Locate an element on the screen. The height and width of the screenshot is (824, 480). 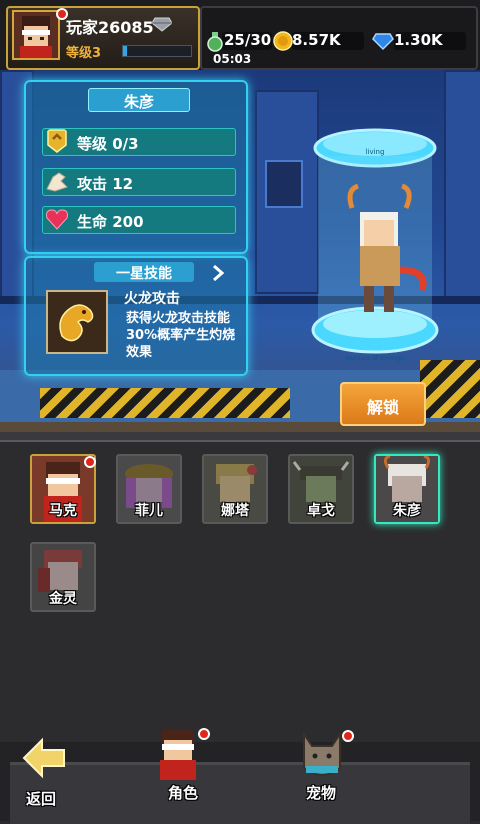
hero-name-label: 菲儿 is located at coordinates (149, 511).